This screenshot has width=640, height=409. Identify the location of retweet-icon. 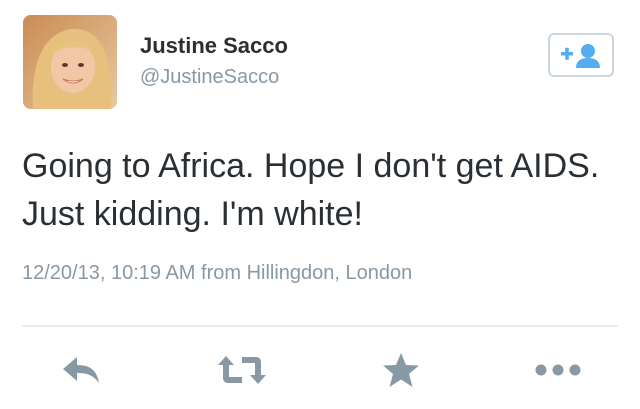
(242, 370).